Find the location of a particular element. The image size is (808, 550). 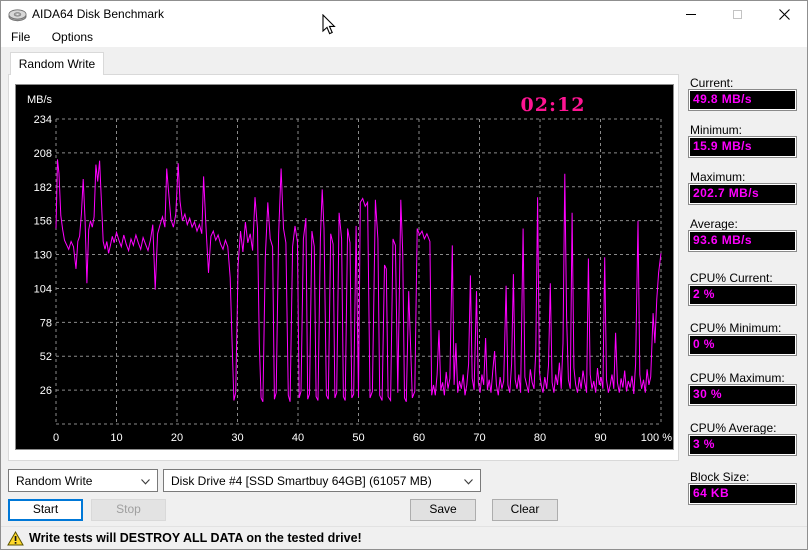

menu-options: Options is located at coordinates (72, 37).